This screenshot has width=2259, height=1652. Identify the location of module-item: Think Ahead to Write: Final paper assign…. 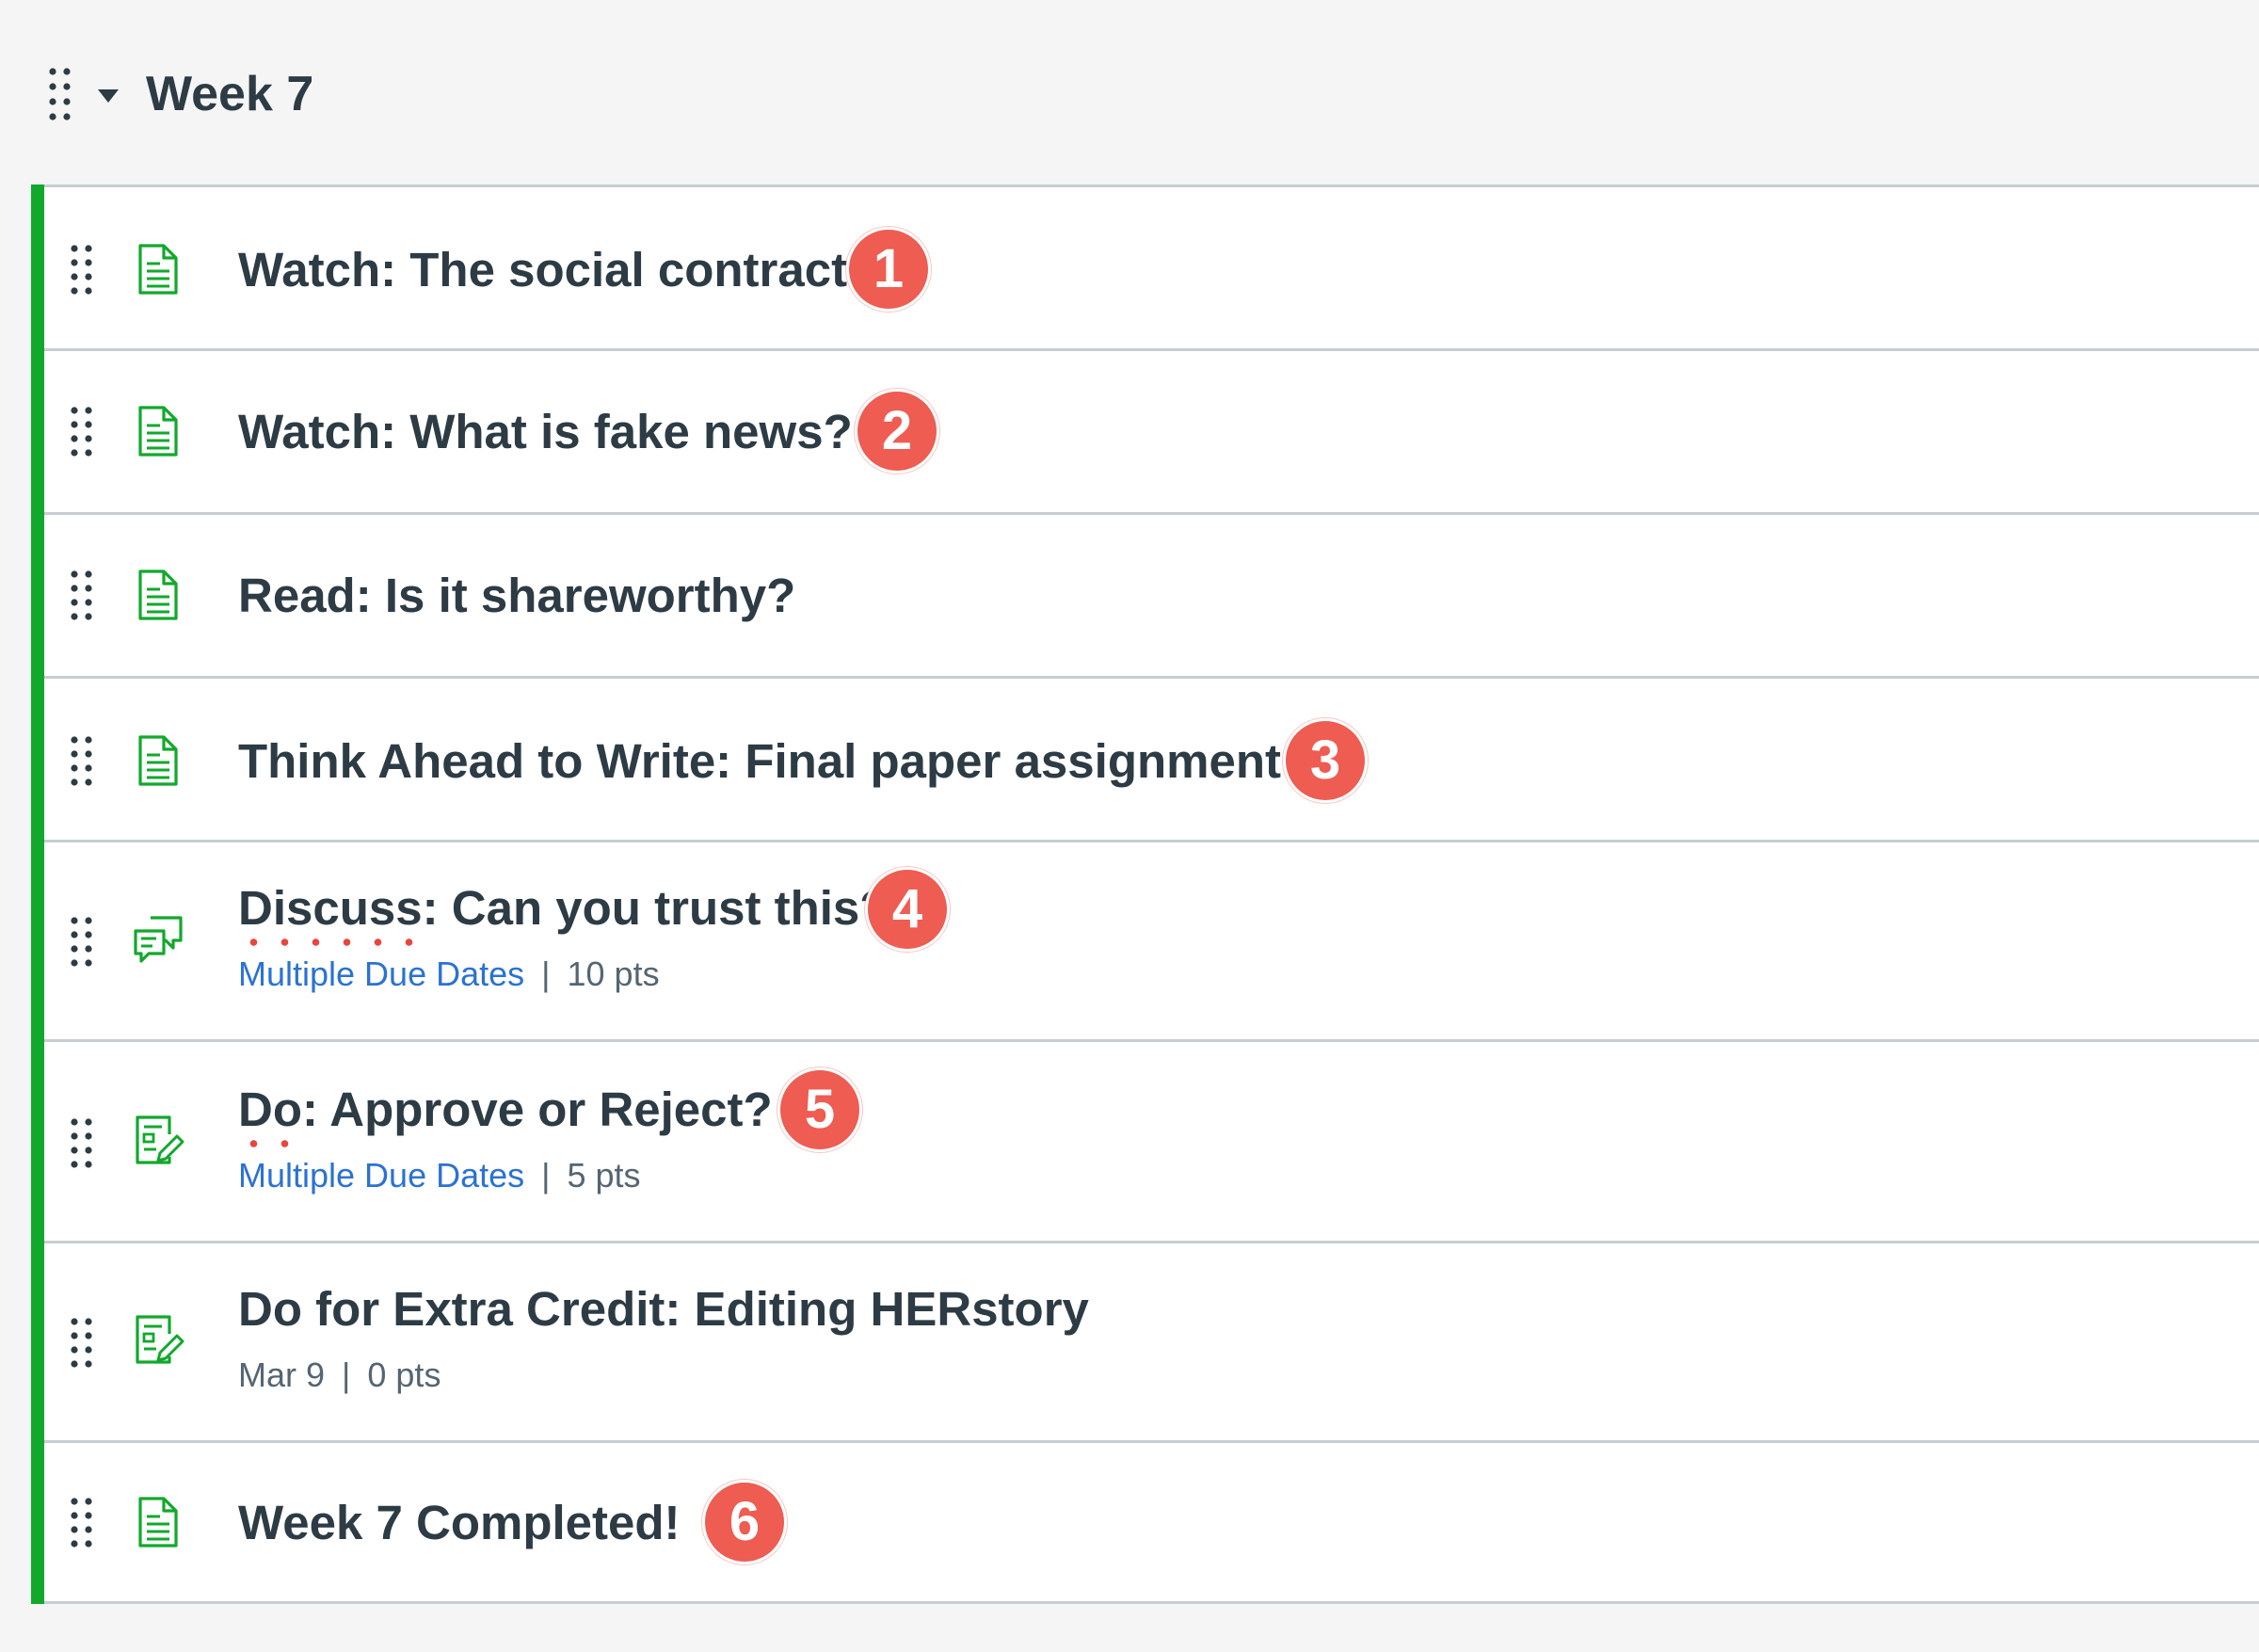
(1151, 760).